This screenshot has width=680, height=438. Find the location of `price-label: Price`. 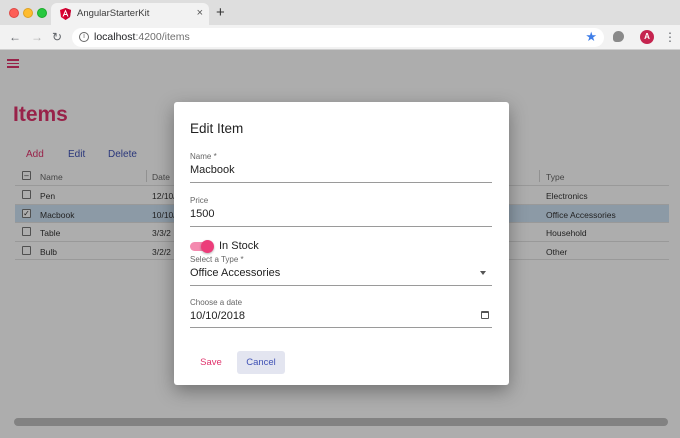

price-label: Price is located at coordinates (199, 200).